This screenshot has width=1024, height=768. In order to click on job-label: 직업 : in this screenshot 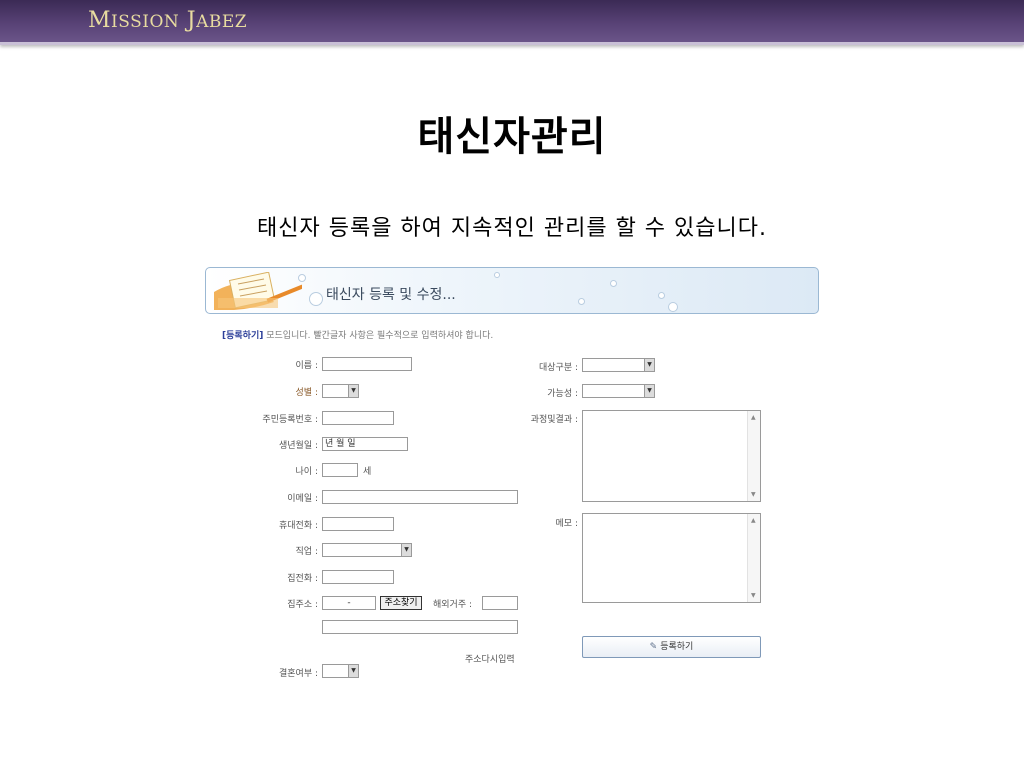, I will do `click(306, 552)`.